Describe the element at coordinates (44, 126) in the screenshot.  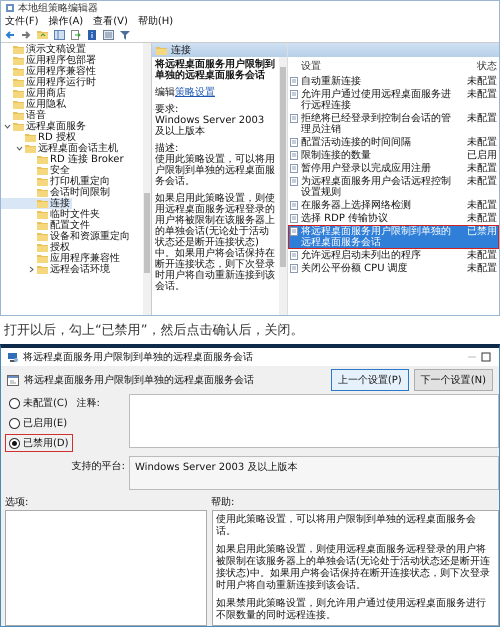
I see `tree-item: 远程桌面服务` at that location.